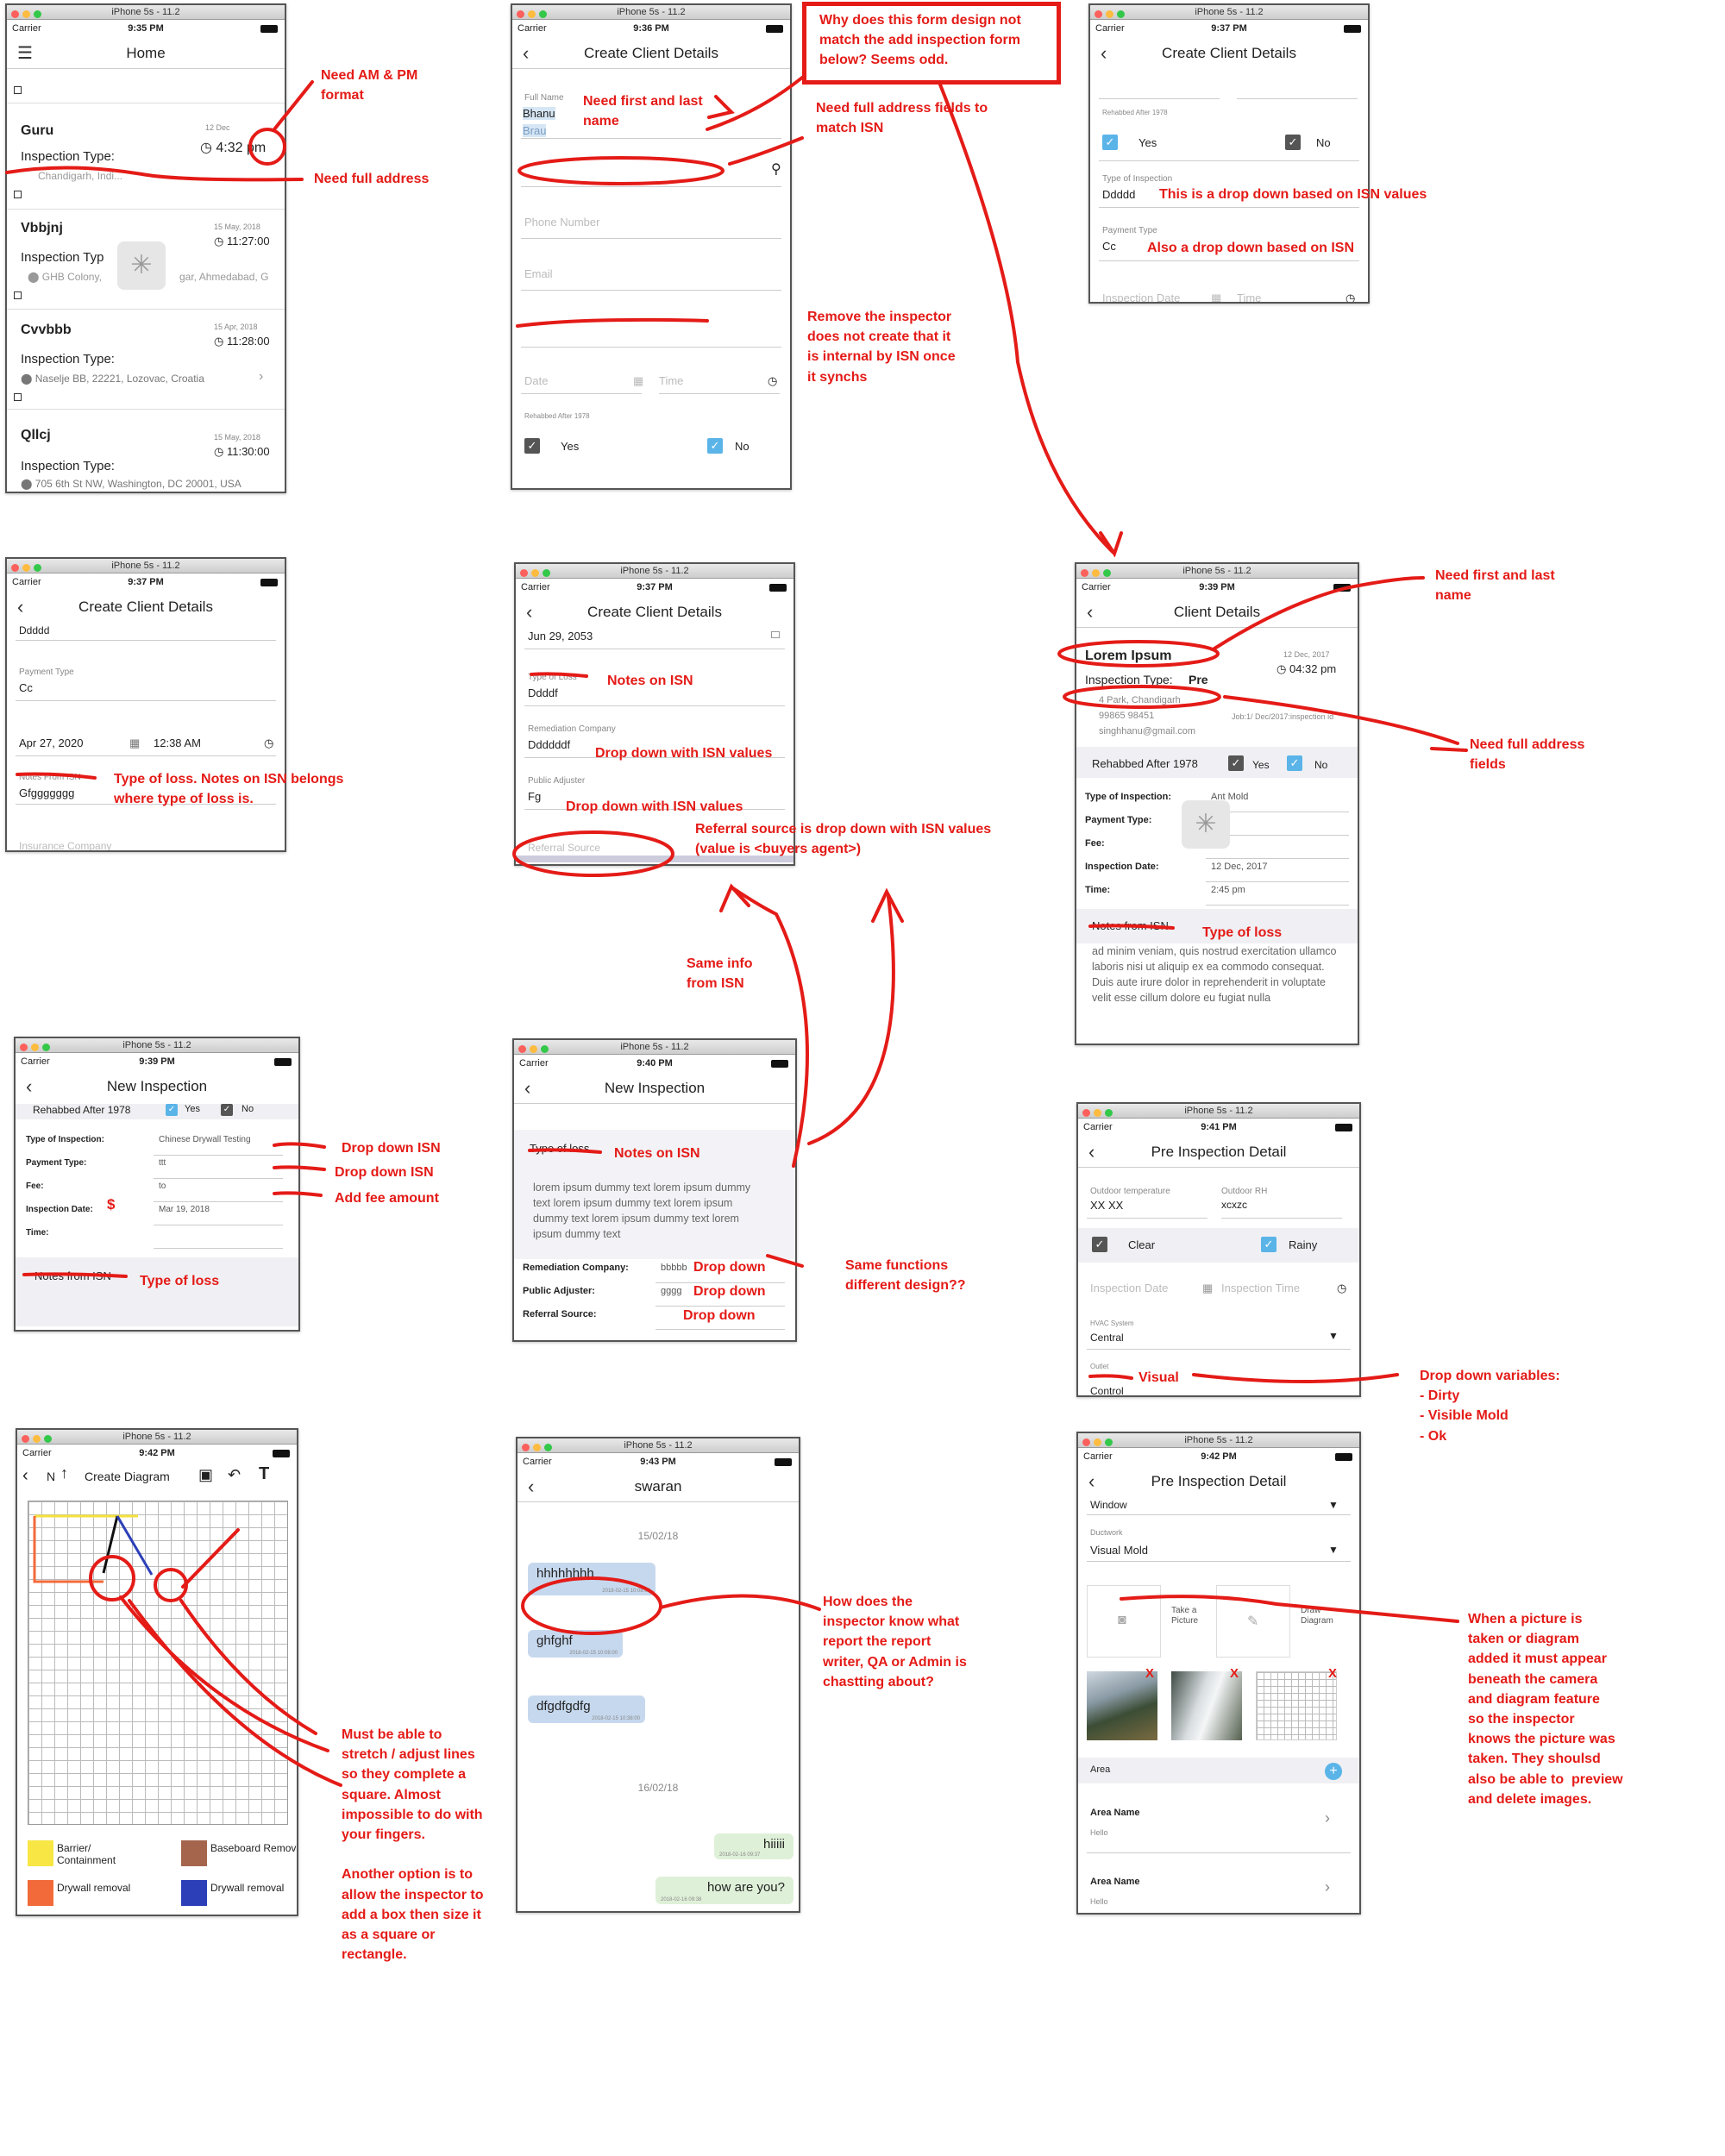  Describe the element at coordinates (51, 742) in the screenshot. I see `date-field: Apr 27, 2020` at that location.